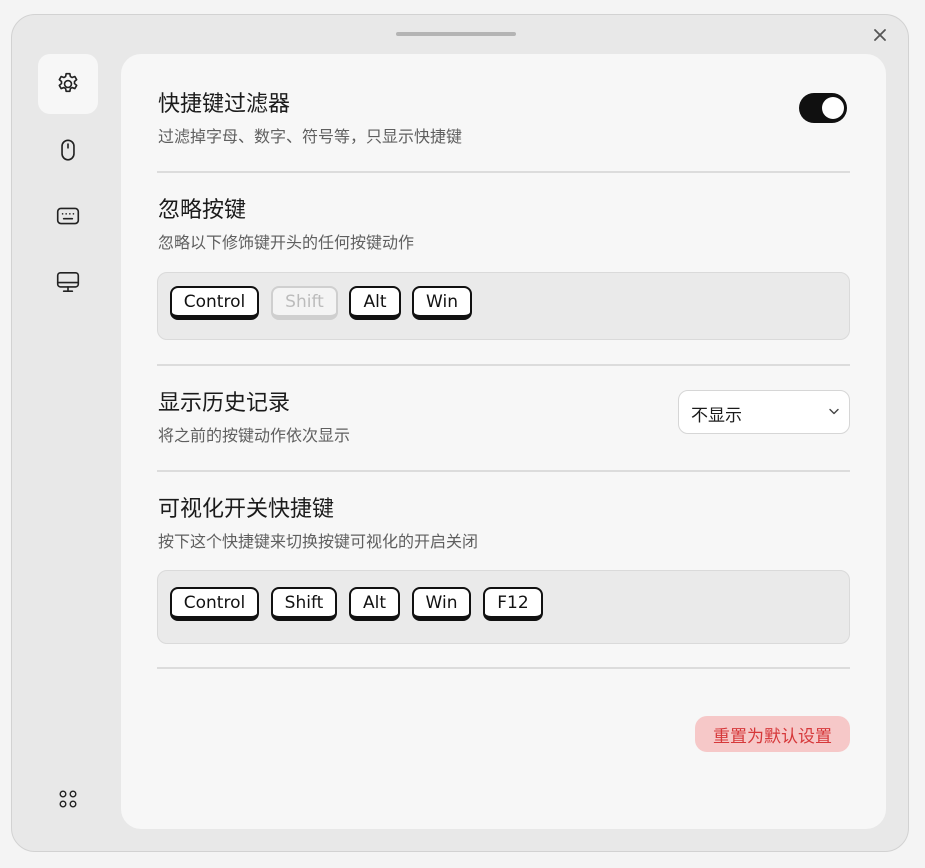 The image size is (925, 868). Describe the element at coordinates (441, 604) in the screenshot. I see `shortcut-key-win: Win` at that location.